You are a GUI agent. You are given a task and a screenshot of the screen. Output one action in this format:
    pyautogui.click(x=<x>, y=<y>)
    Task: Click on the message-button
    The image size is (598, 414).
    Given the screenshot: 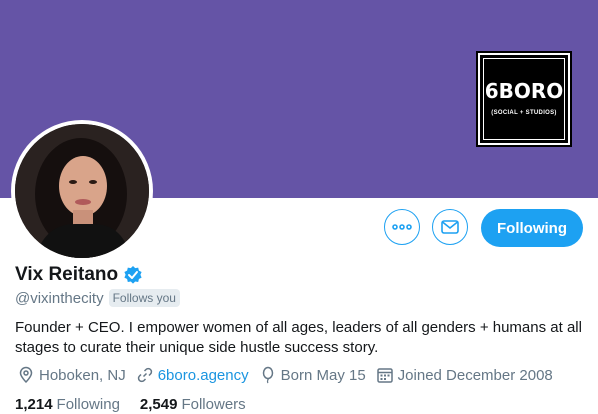 What is the action you would take?
    pyautogui.click(x=450, y=227)
    